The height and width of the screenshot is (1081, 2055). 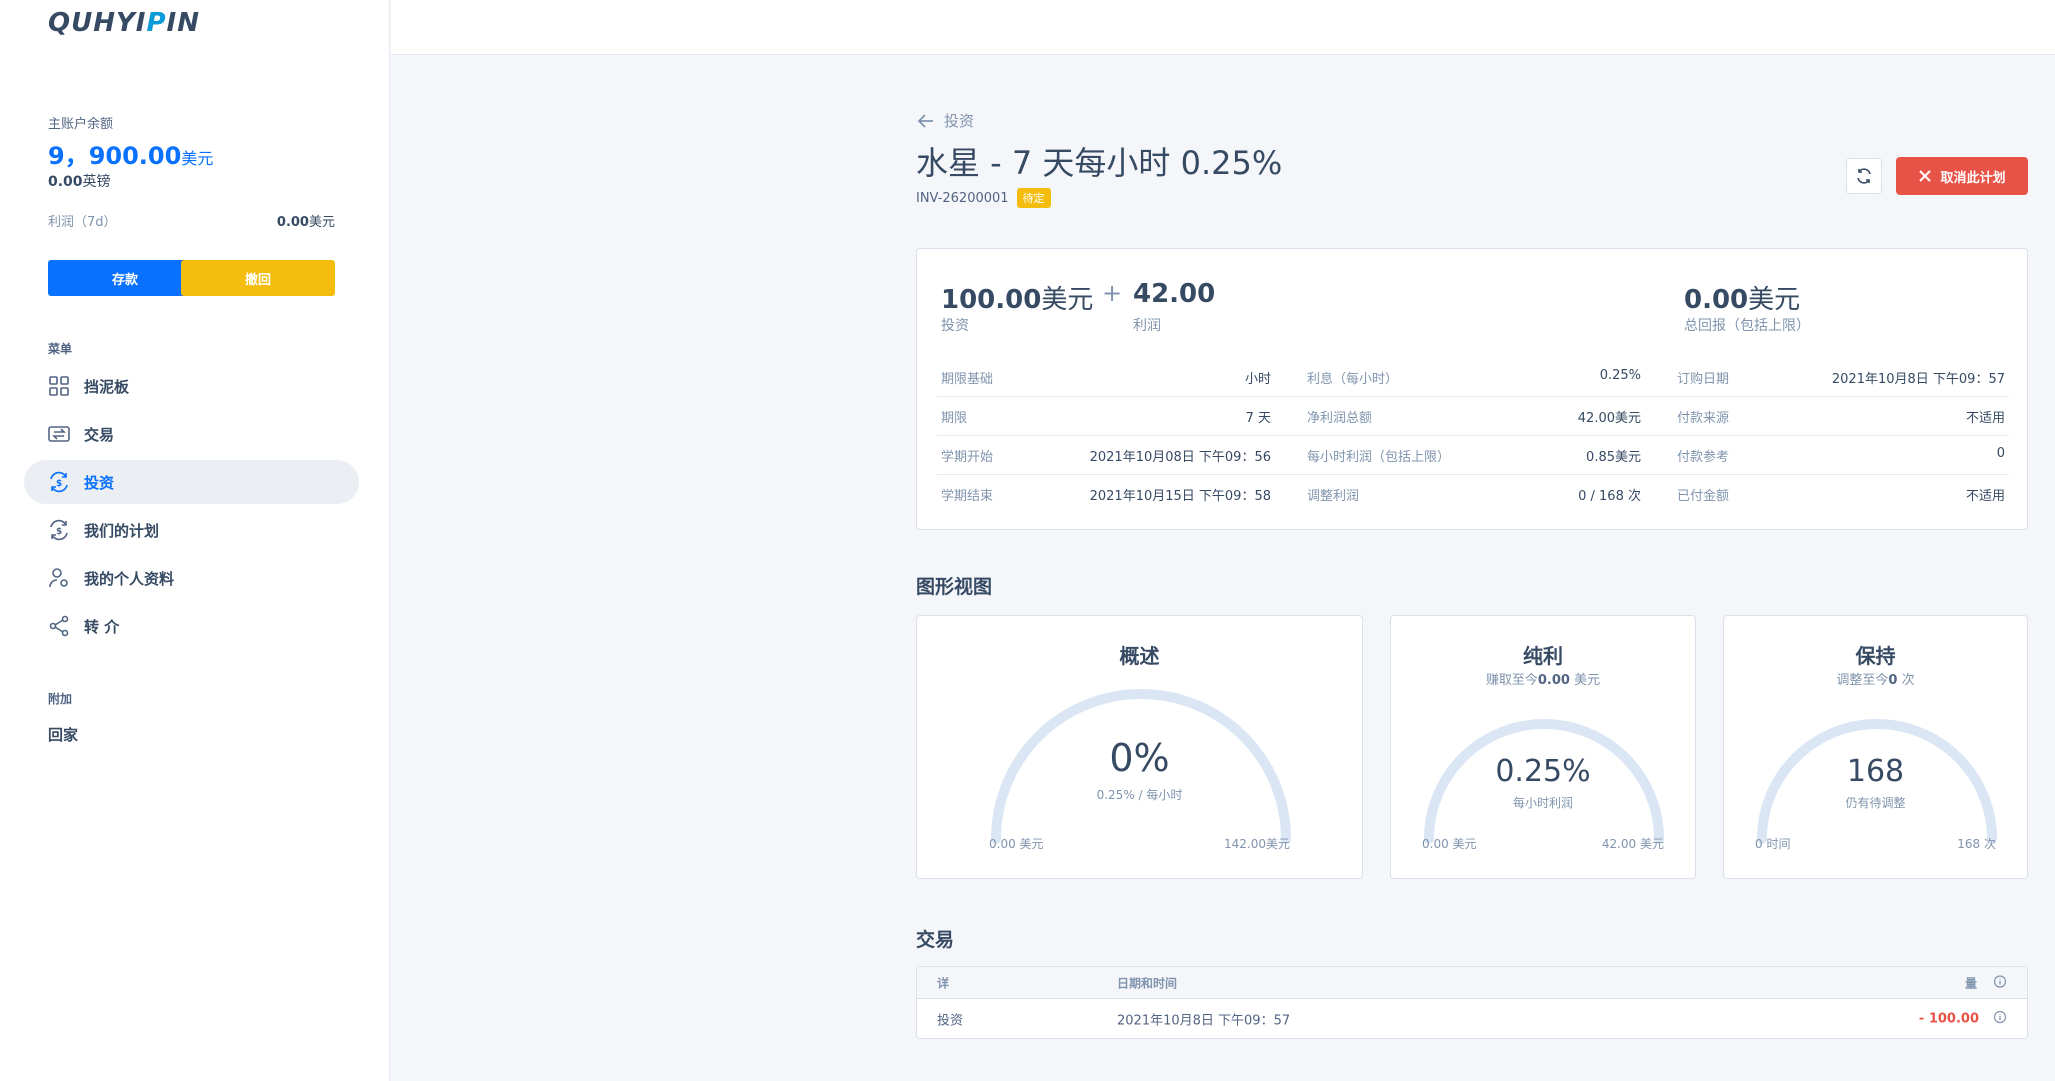 I want to click on balance-unit: 美元, so click(x=197, y=158).